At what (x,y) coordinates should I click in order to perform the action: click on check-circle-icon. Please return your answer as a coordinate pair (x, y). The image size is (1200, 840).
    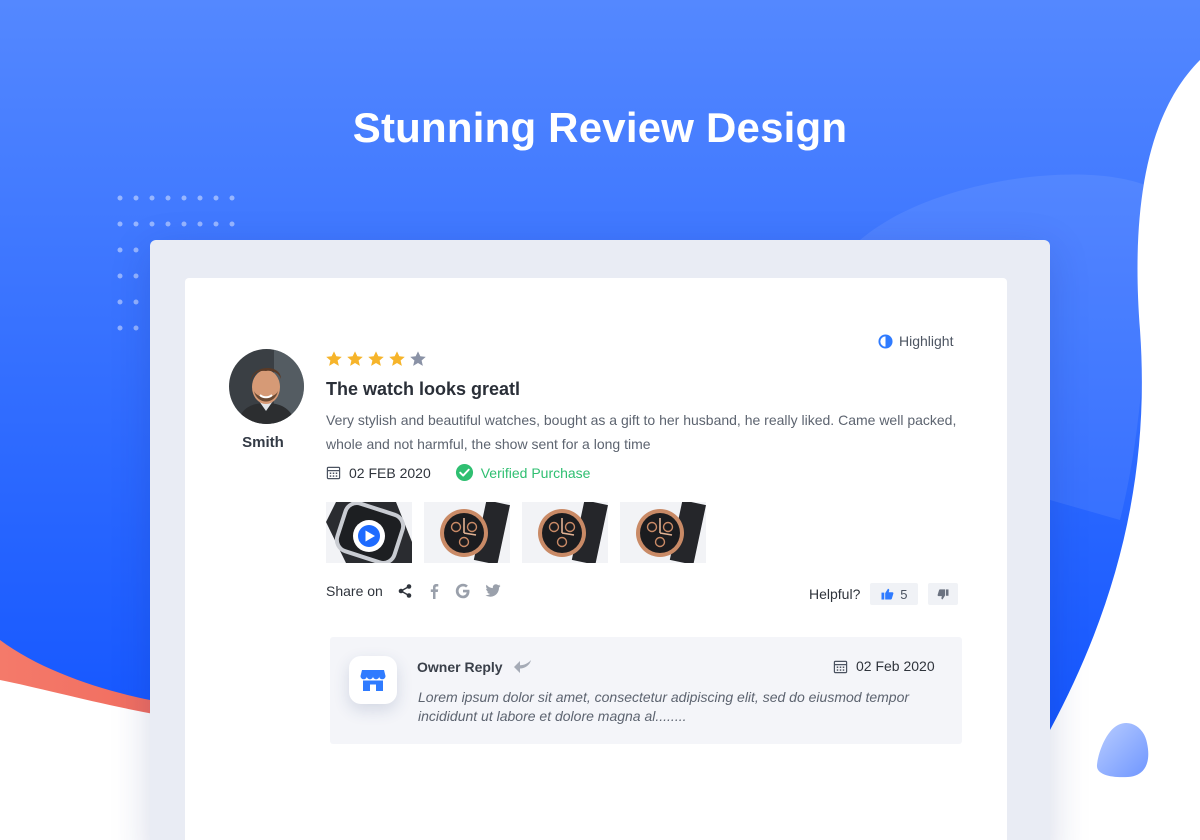
    Looking at the image, I should click on (464, 472).